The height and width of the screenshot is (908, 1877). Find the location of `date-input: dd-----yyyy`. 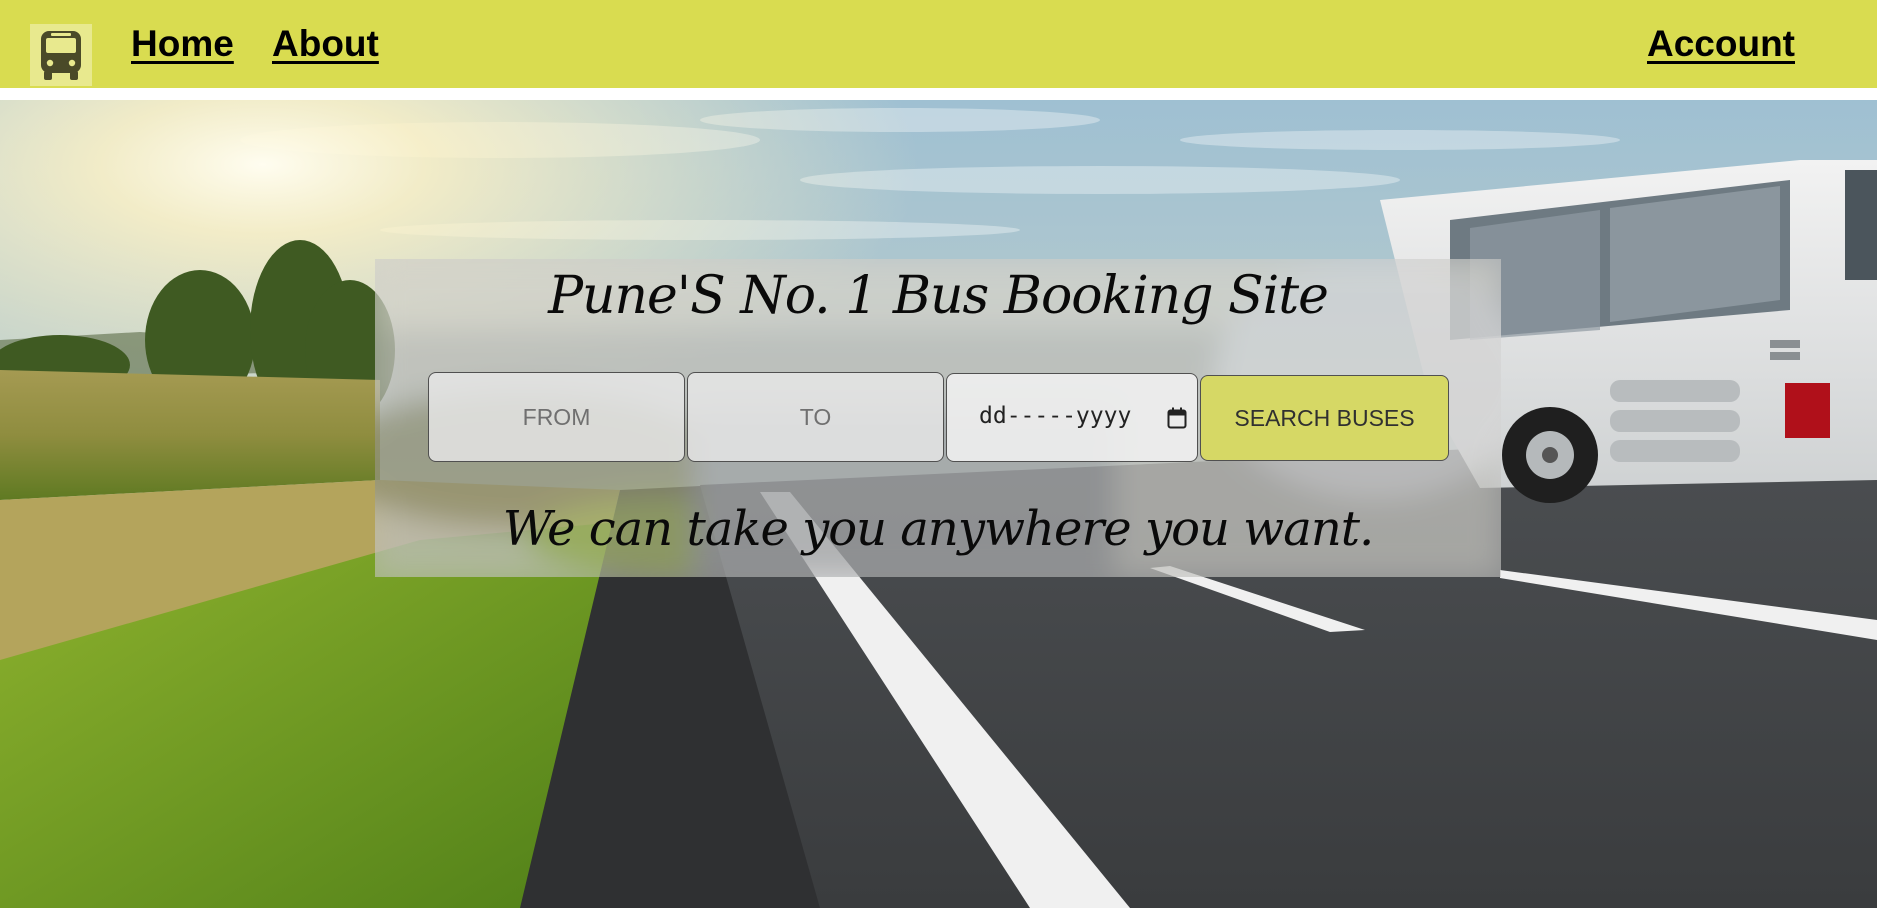

date-input: dd-----yyyy is located at coordinates (1072, 417).